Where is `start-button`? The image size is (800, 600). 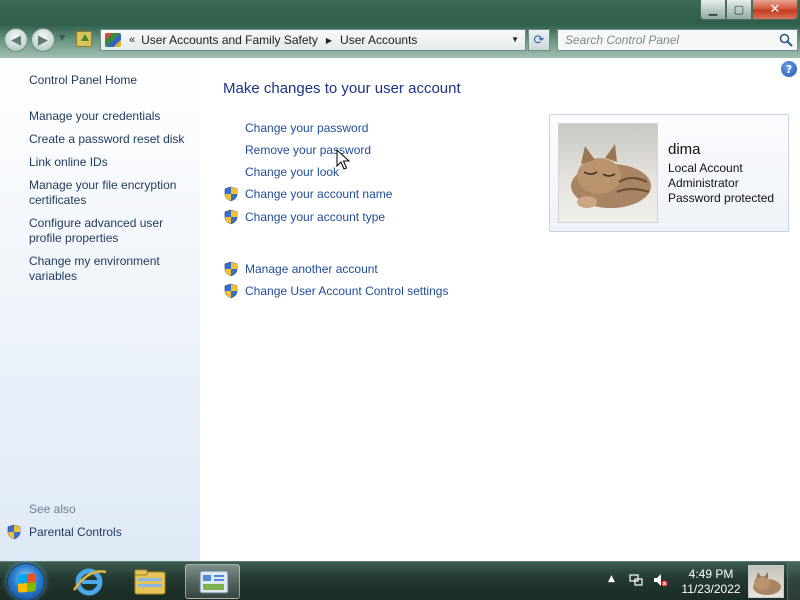 start-button is located at coordinates (26, 581).